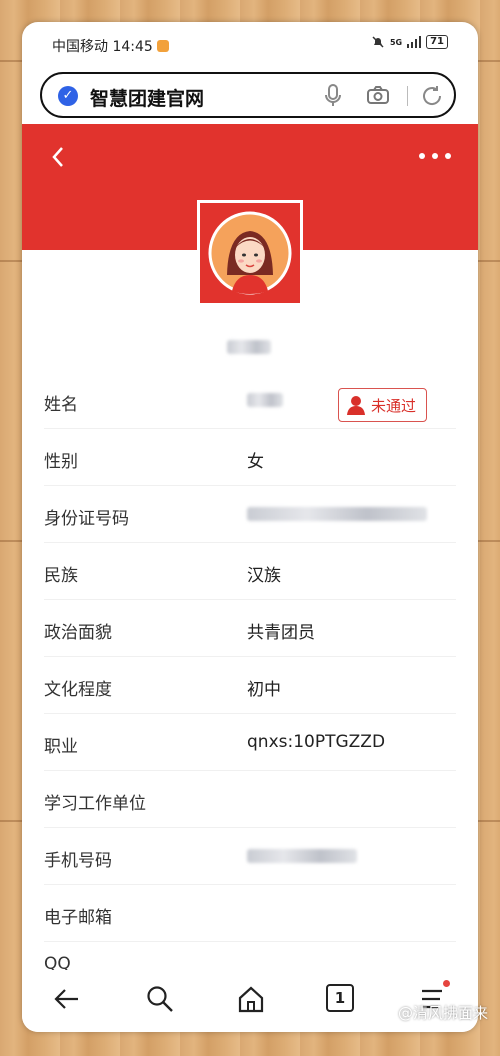 This screenshot has width=500, height=1056. Describe the element at coordinates (147, 97) in the screenshot. I see `url-text: 智慧团建官网` at that location.